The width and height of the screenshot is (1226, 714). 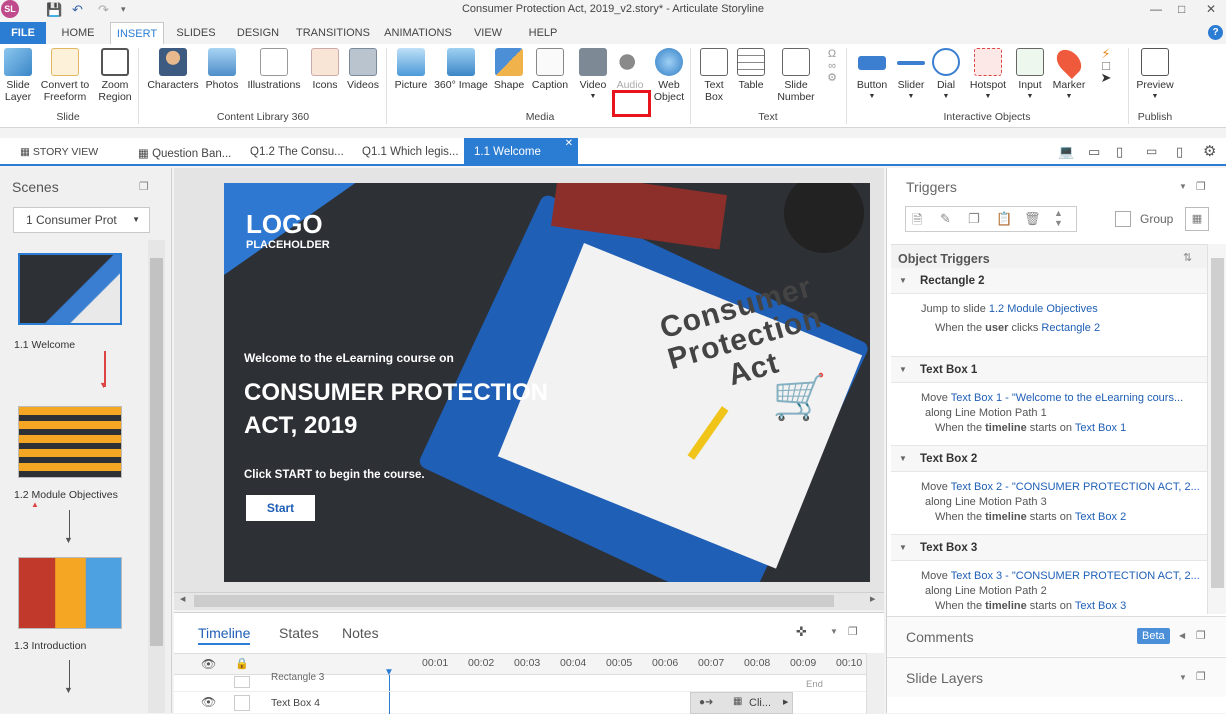 I want to click on tab-insert: INSERT, so click(x=137, y=33).